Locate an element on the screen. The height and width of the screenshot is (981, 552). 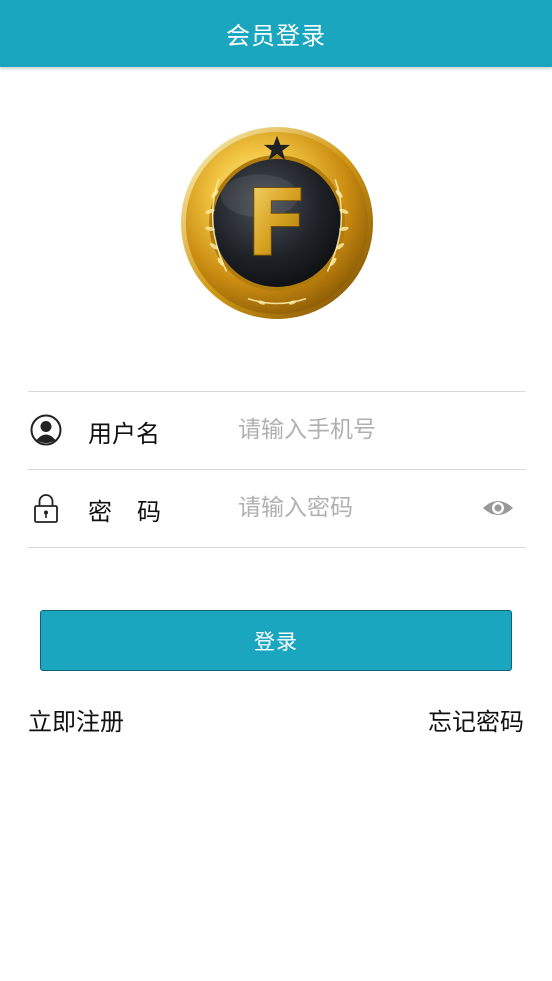
username-input is located at coordinates (353, 430).